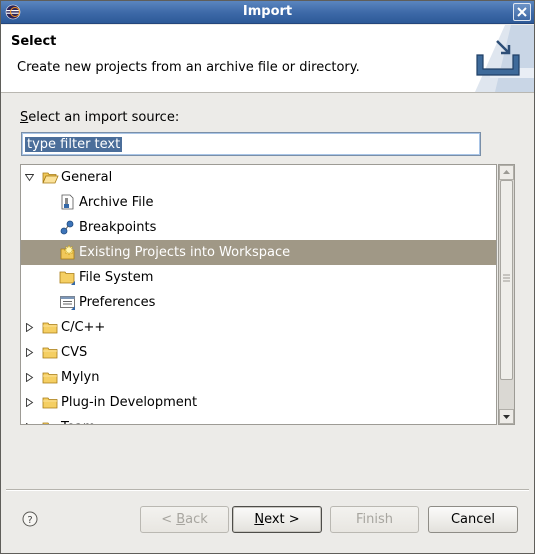 The width and height of the screenshot is (535, 554). I want to click on close-button, so click(522, 12).